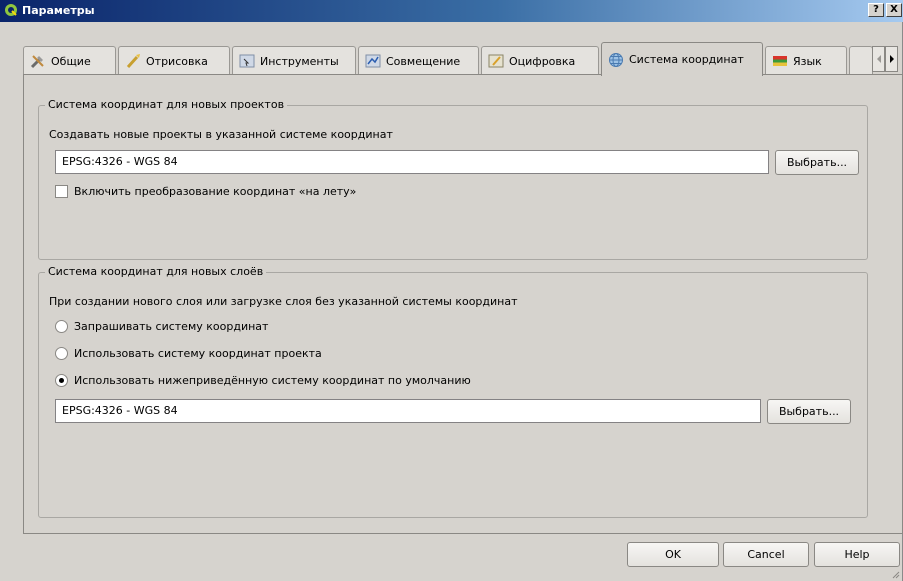  What do you see at coordinates (171, 326) in the screenshot?
I see `radio-prompt-crs-label: Запрашивать систему координат` at bounding box center [171, 326].